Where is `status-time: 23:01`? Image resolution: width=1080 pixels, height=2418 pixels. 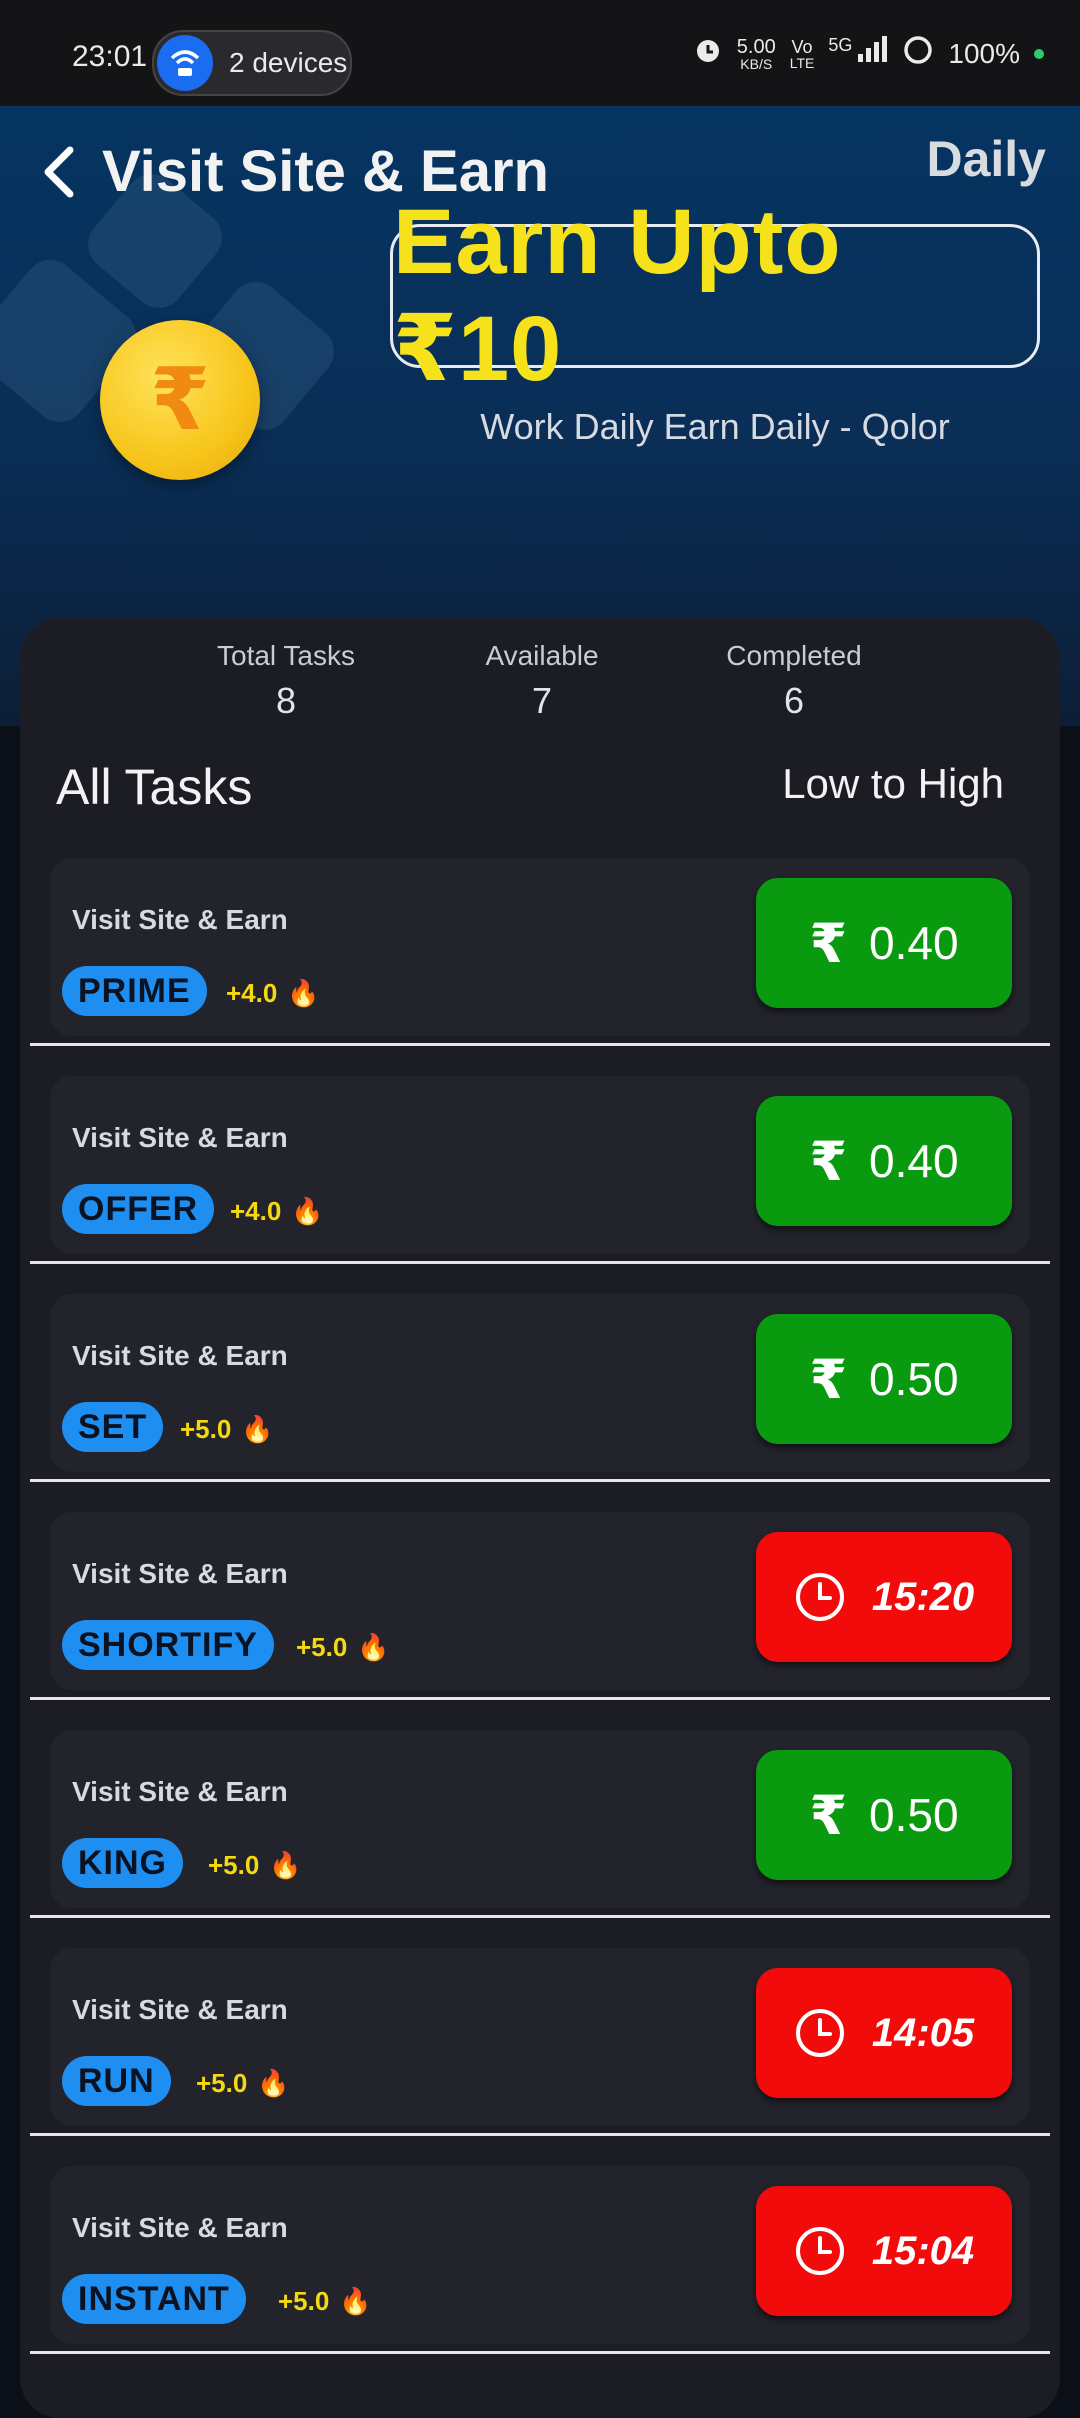 status-time: 23:01 is located at coordinates (110, 56).